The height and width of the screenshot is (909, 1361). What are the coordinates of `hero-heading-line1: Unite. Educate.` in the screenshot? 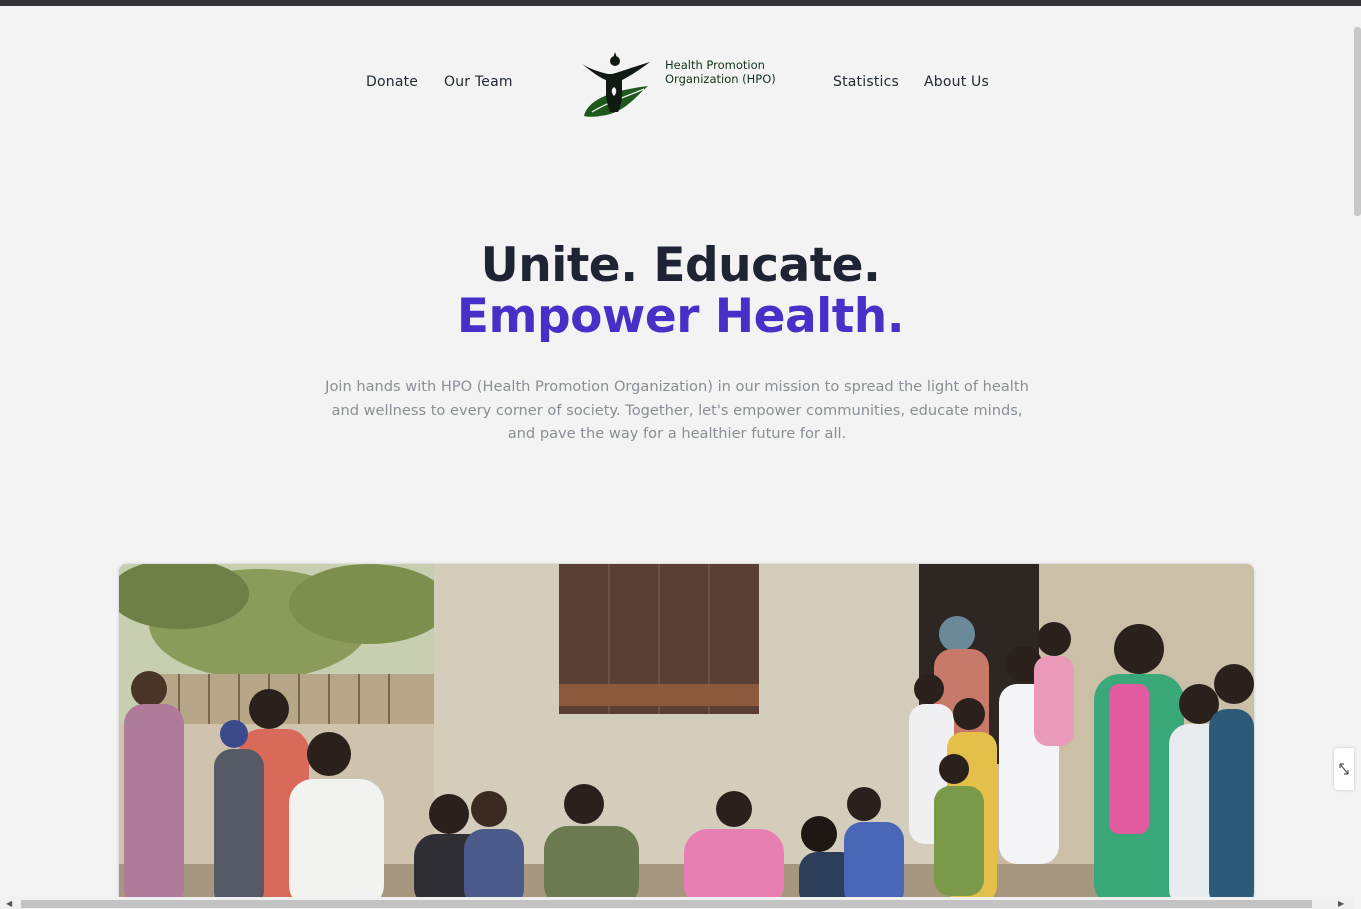 It's located at (680, 265).